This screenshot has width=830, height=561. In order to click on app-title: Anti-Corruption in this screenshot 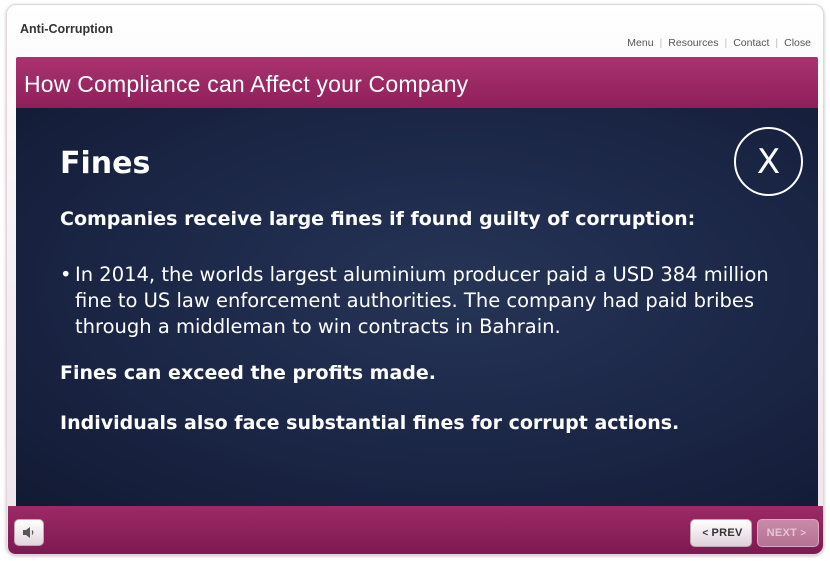, I will do `click(67, 29)`.